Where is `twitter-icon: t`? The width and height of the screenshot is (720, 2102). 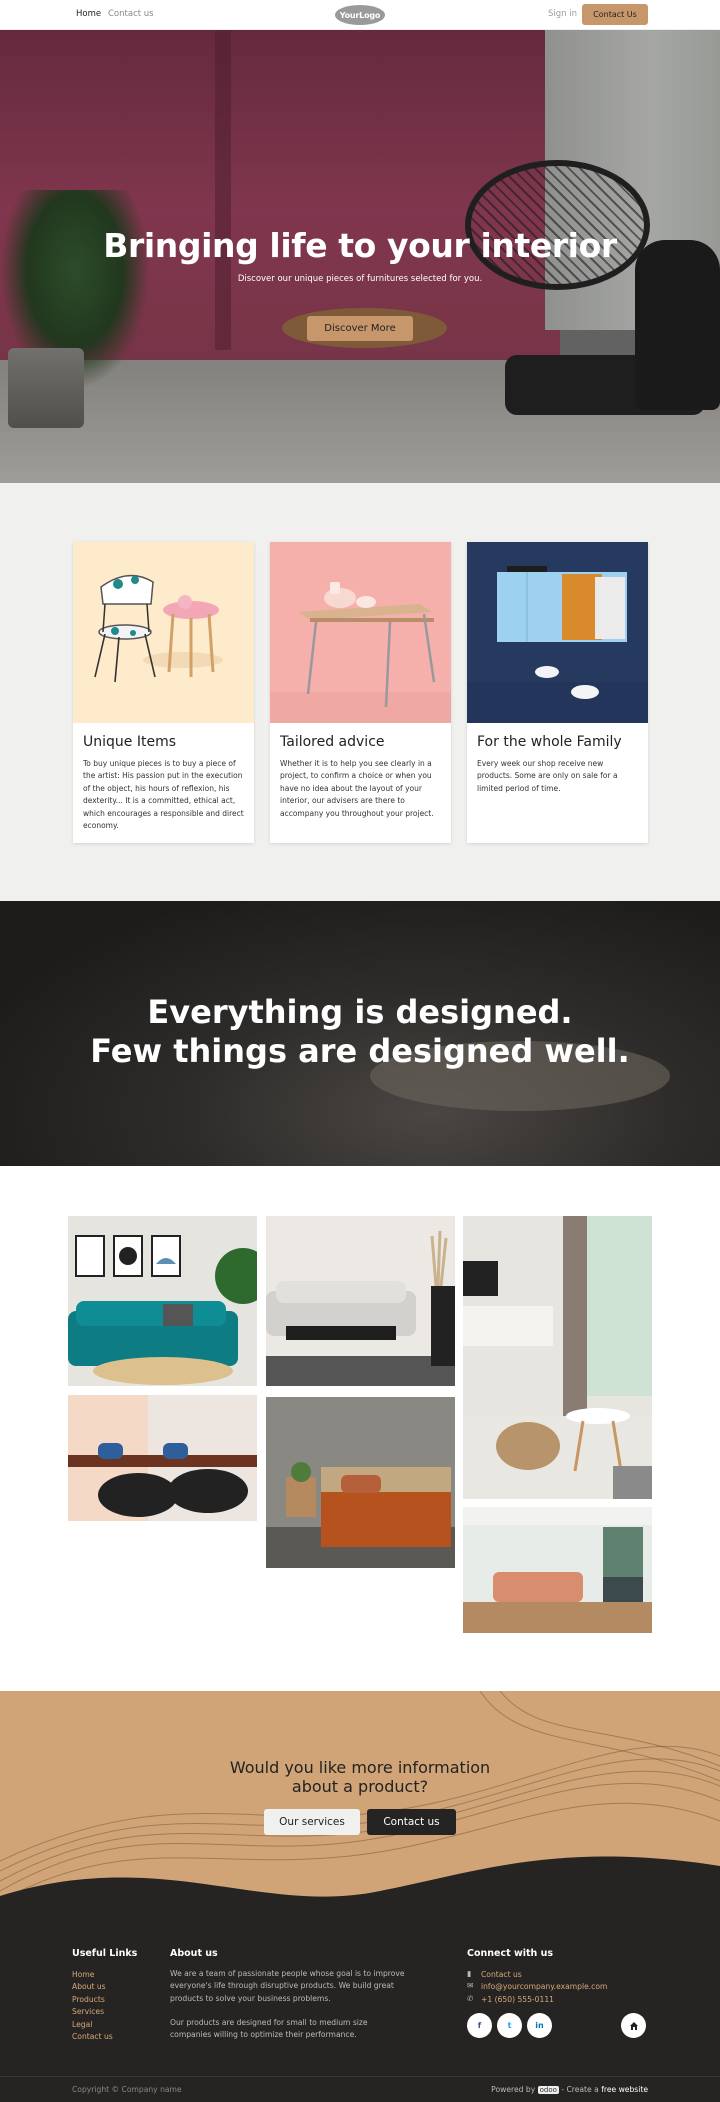
twitter-icon: t is located at coordinates (509, 2025).